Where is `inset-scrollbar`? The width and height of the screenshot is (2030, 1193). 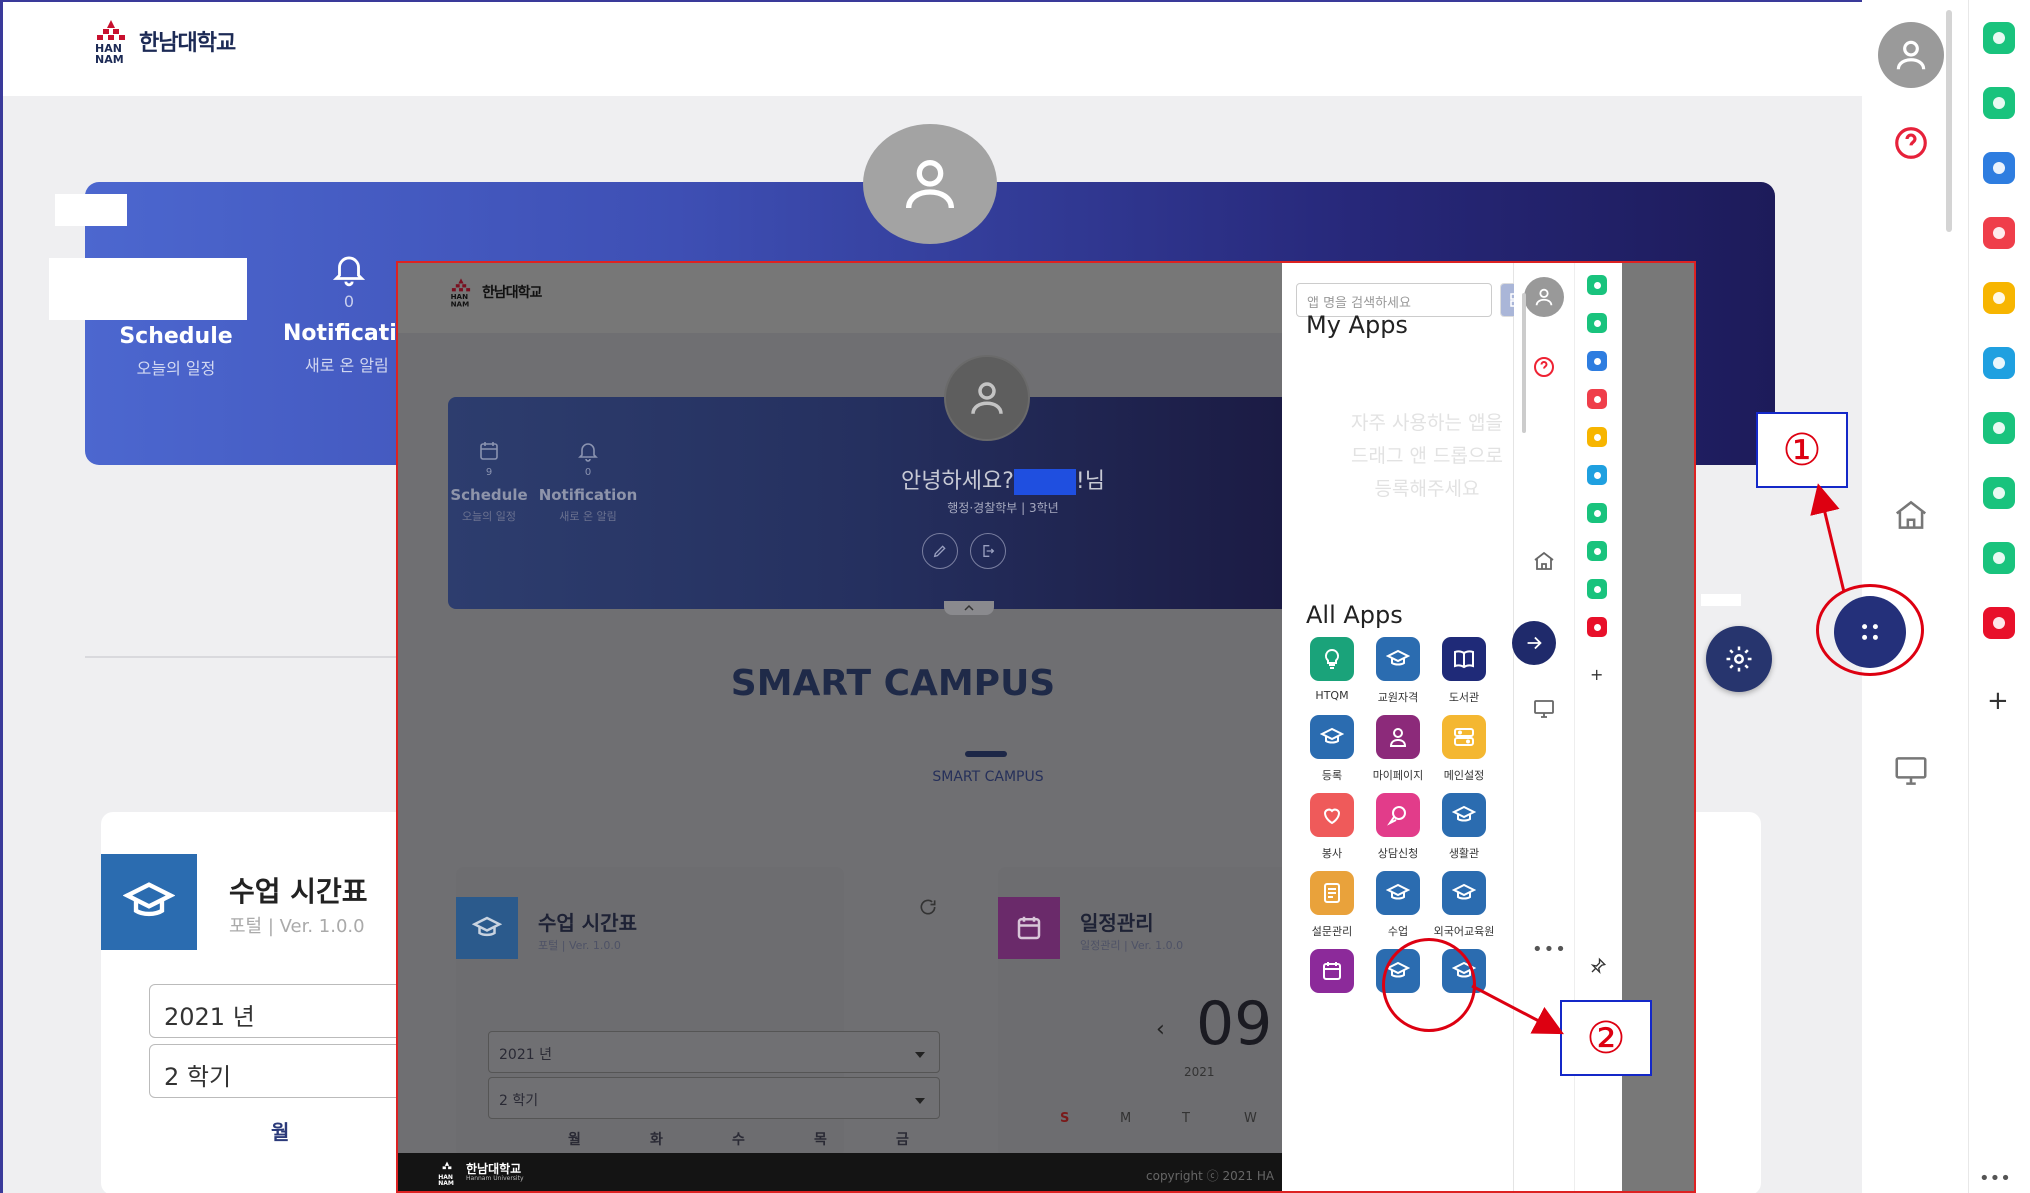 inset-scrollbar is located at coordinates (1524, 363).